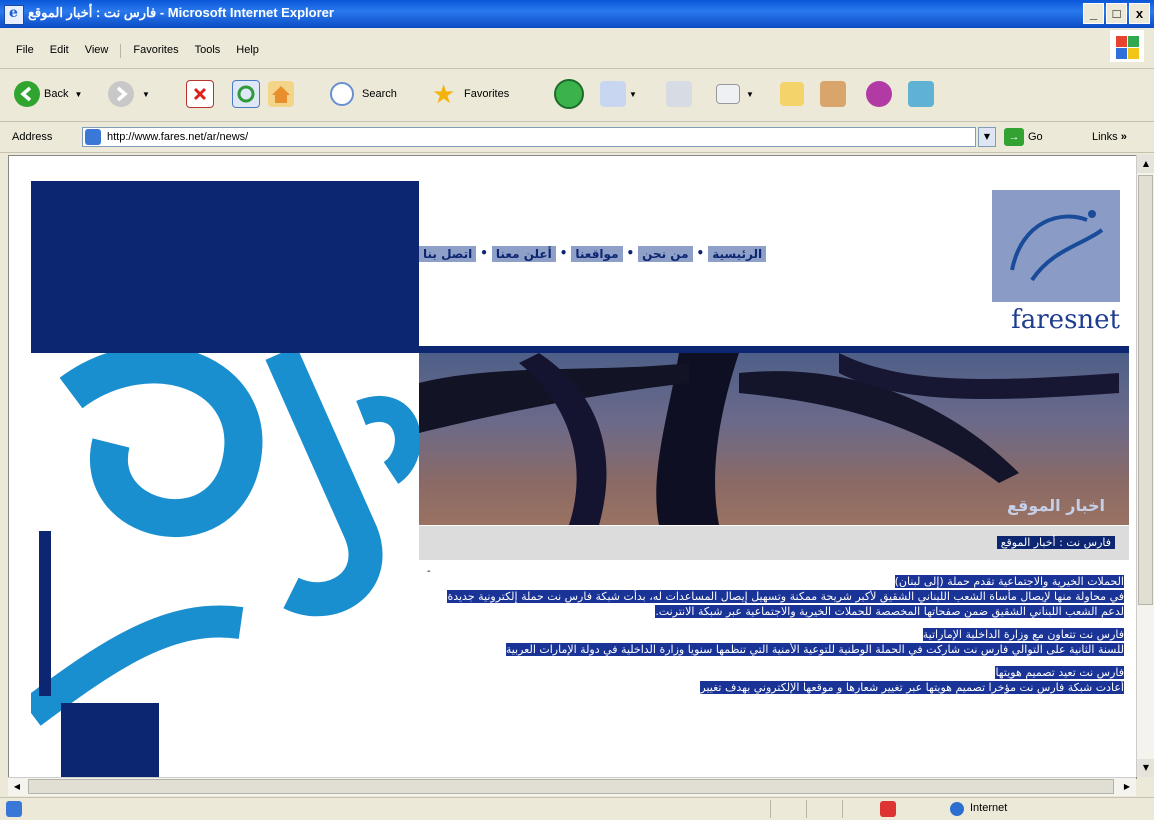 The height and width of the screenshot is (820, 1154). I want to click on back-button: Back ▼, so click(48, 94).